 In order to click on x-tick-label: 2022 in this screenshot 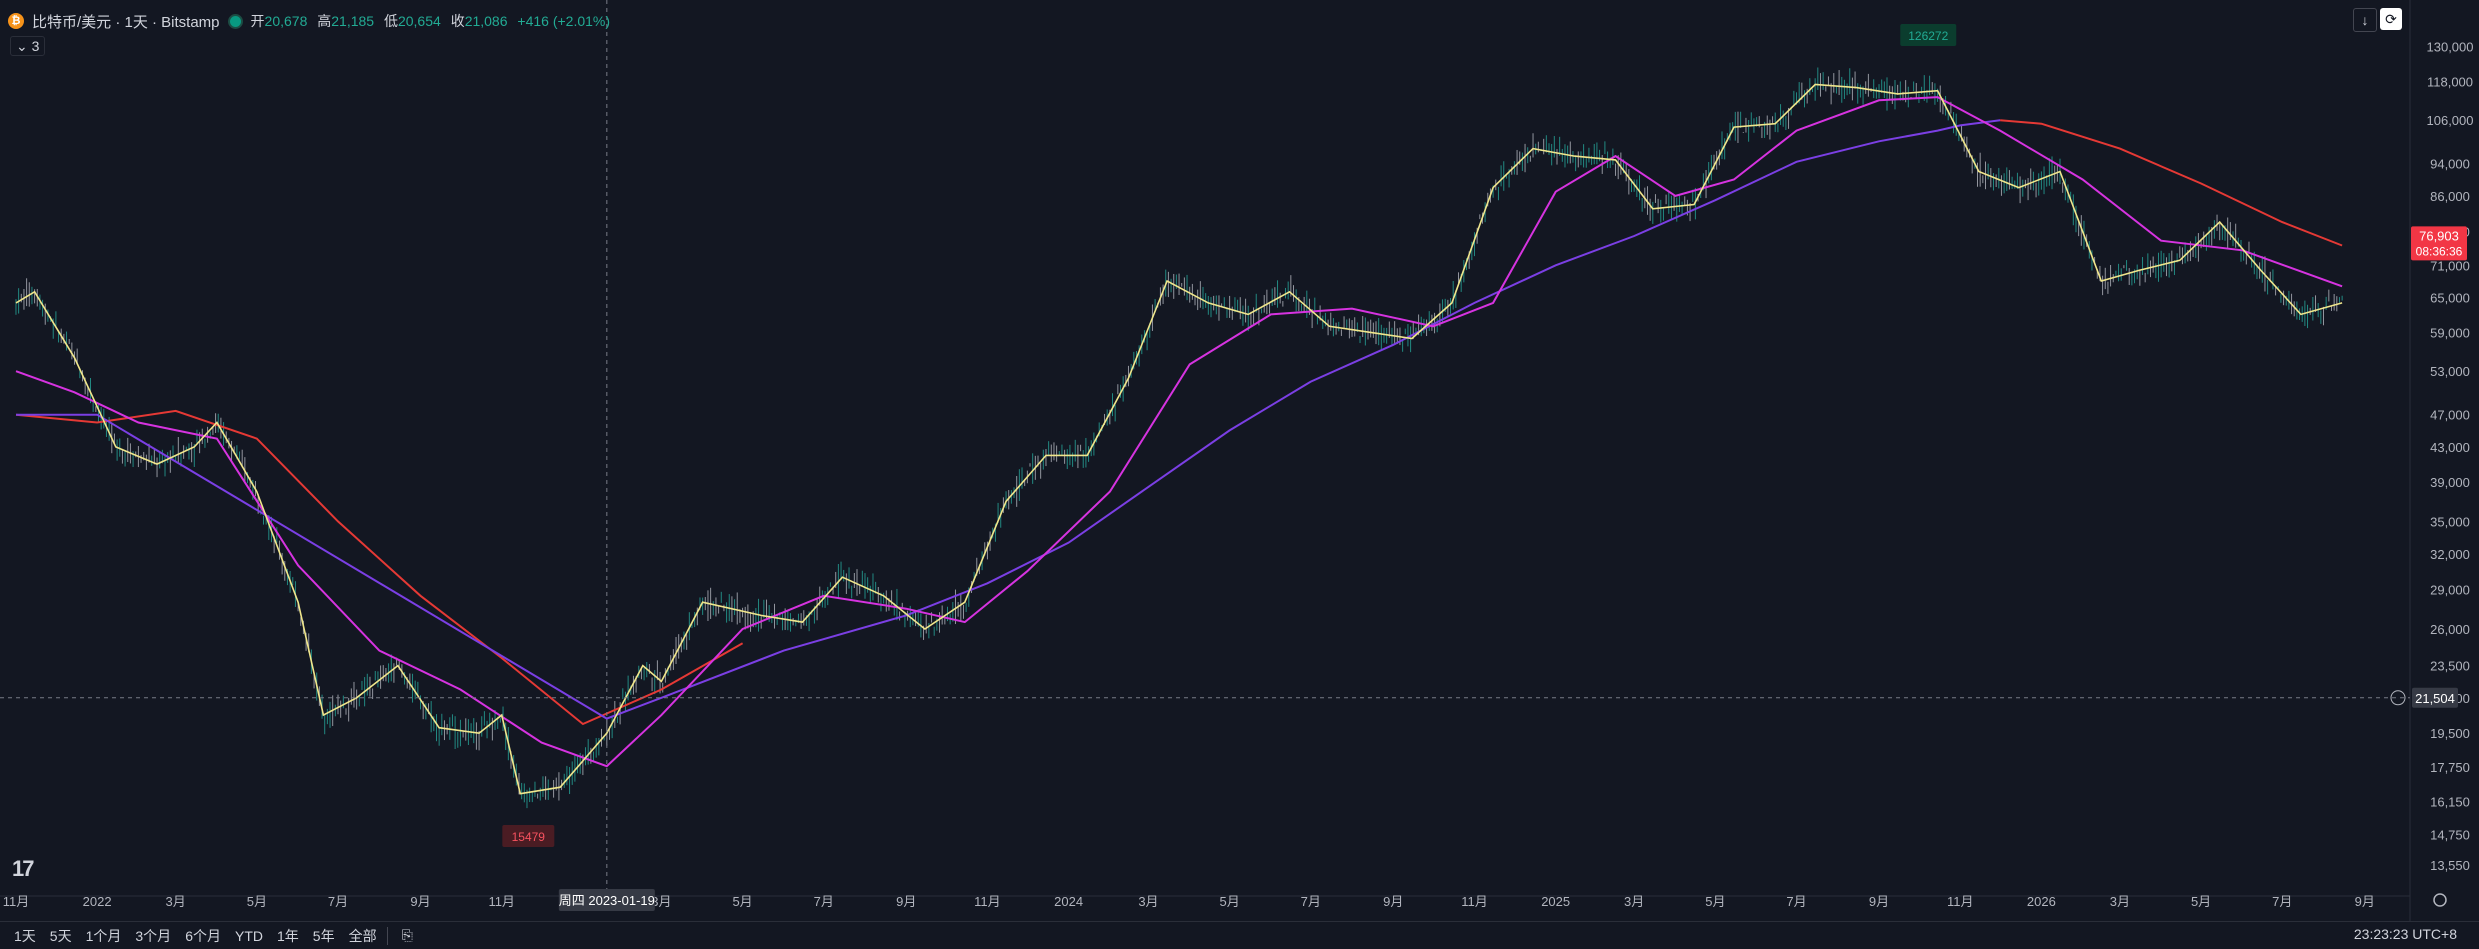, I will do `click(97, 901)`.